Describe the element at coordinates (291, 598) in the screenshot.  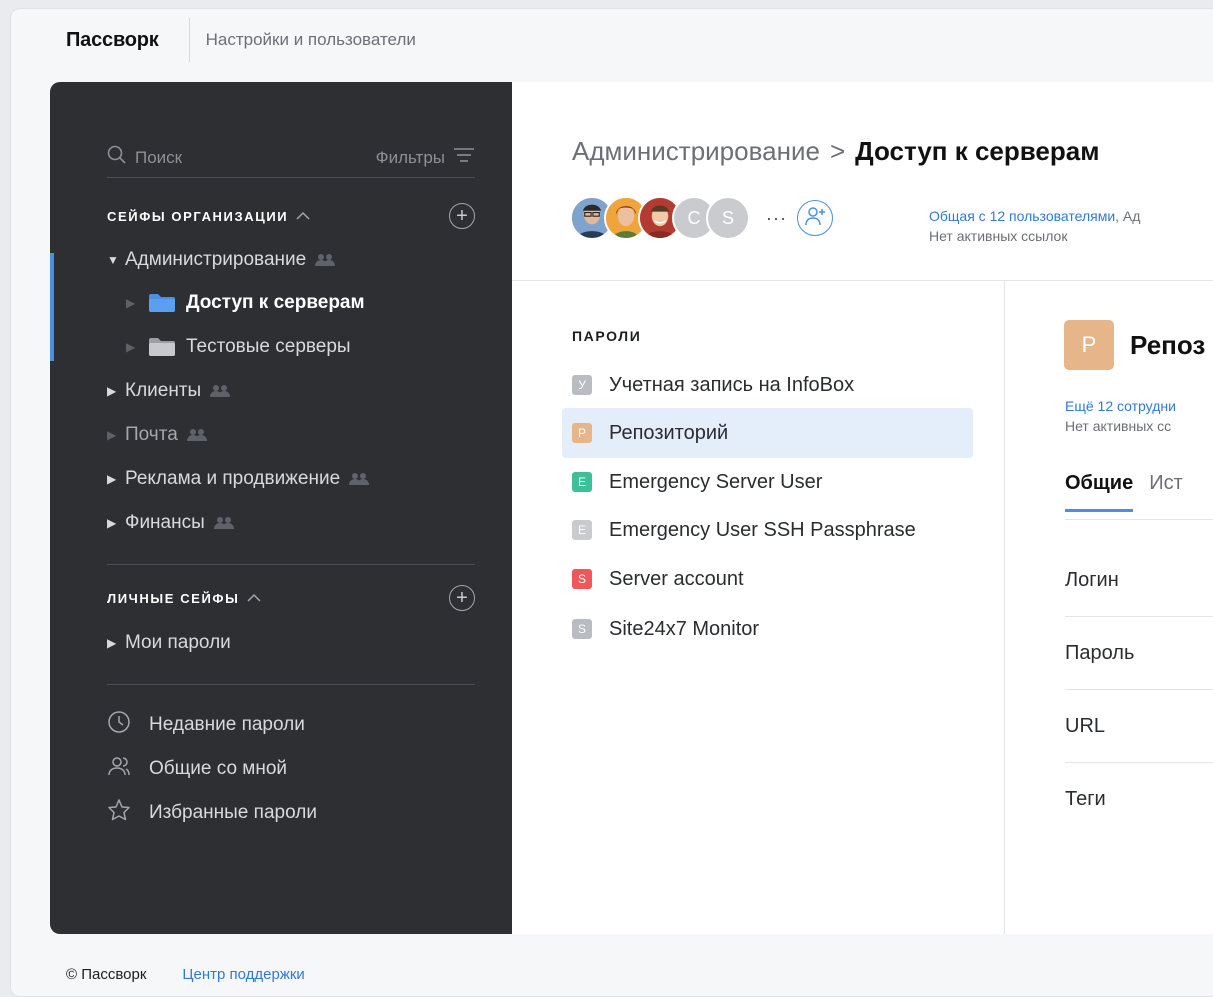
I see `personal-vaults-header: ЛИЧНЫЕ СЕЙФЫ +` at that location.